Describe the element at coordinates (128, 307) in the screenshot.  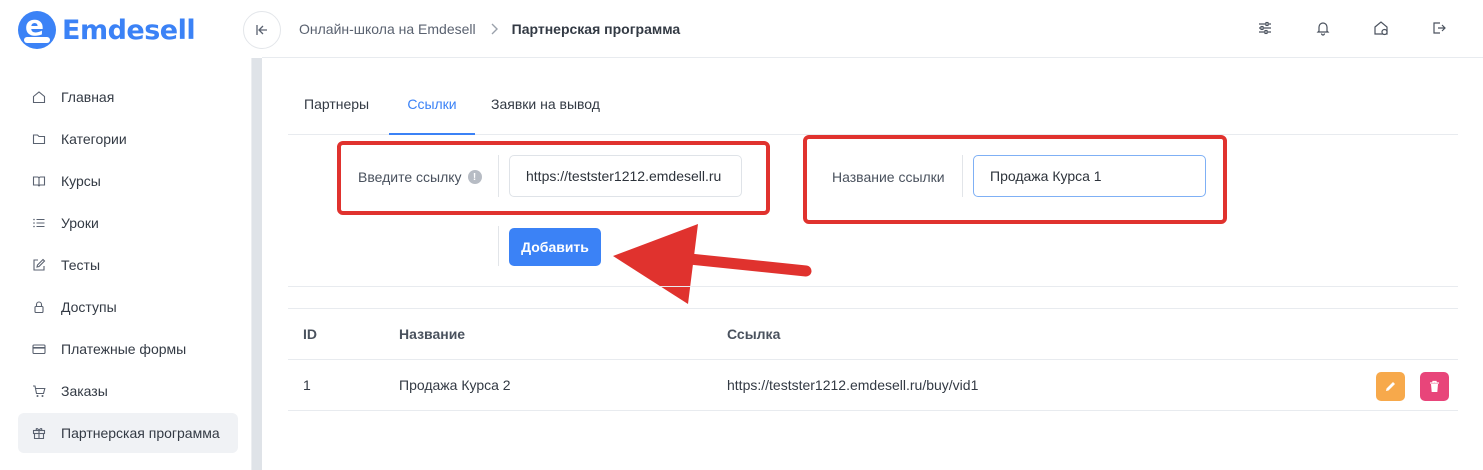
I see `sidebar-item-access: Доступы` at that location.